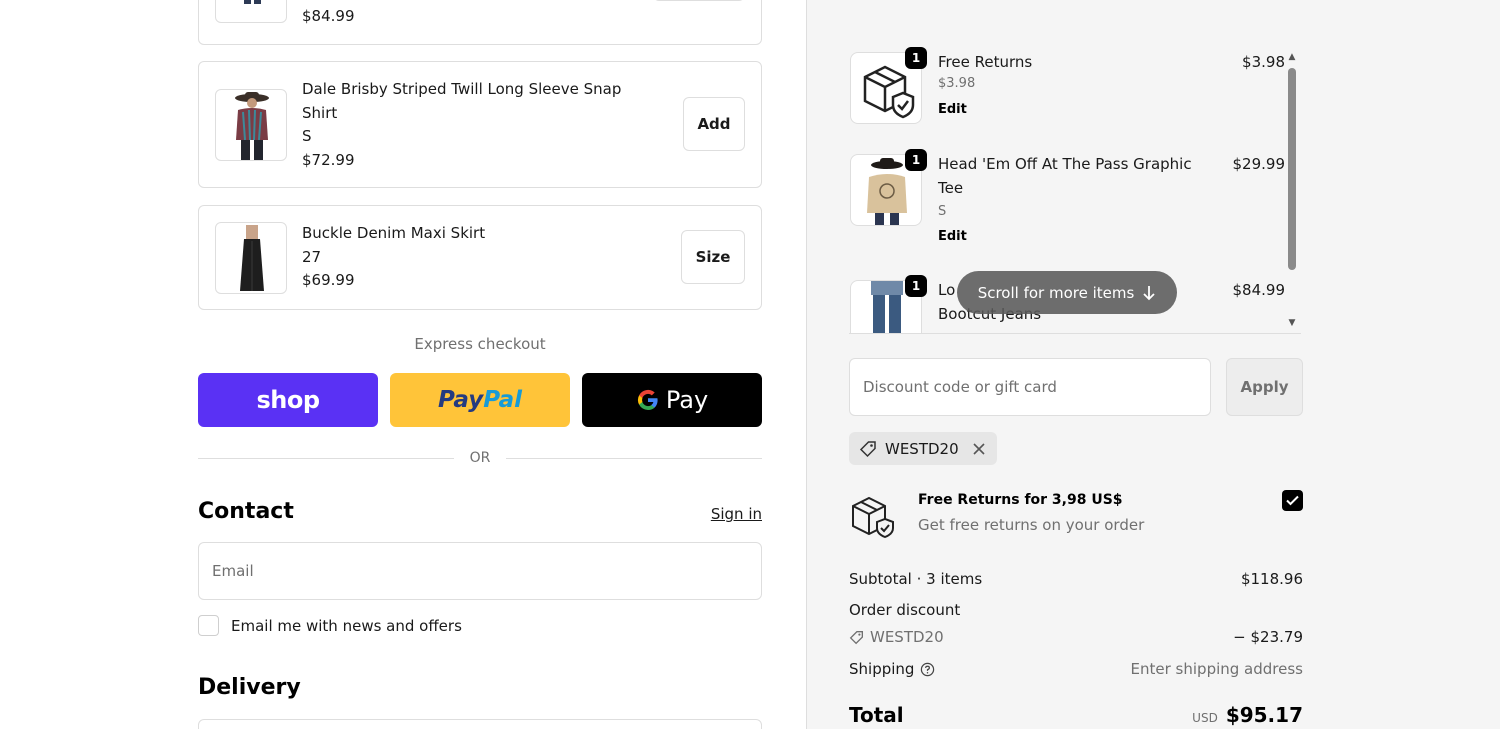 The image size is (1500, 729). I want to click on google-pay-button: Pay, so click(672, 400).